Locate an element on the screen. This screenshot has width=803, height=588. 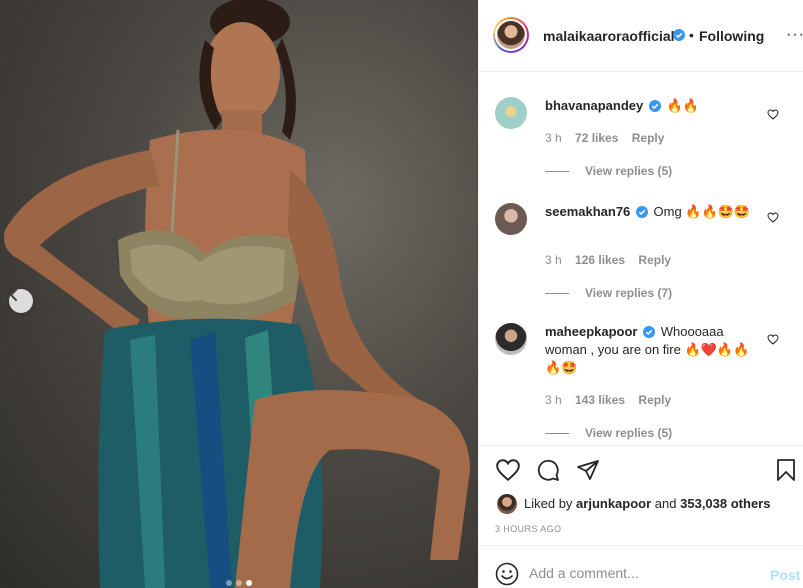
comment-likes: 143 likes is located at coordinates (600, 400).